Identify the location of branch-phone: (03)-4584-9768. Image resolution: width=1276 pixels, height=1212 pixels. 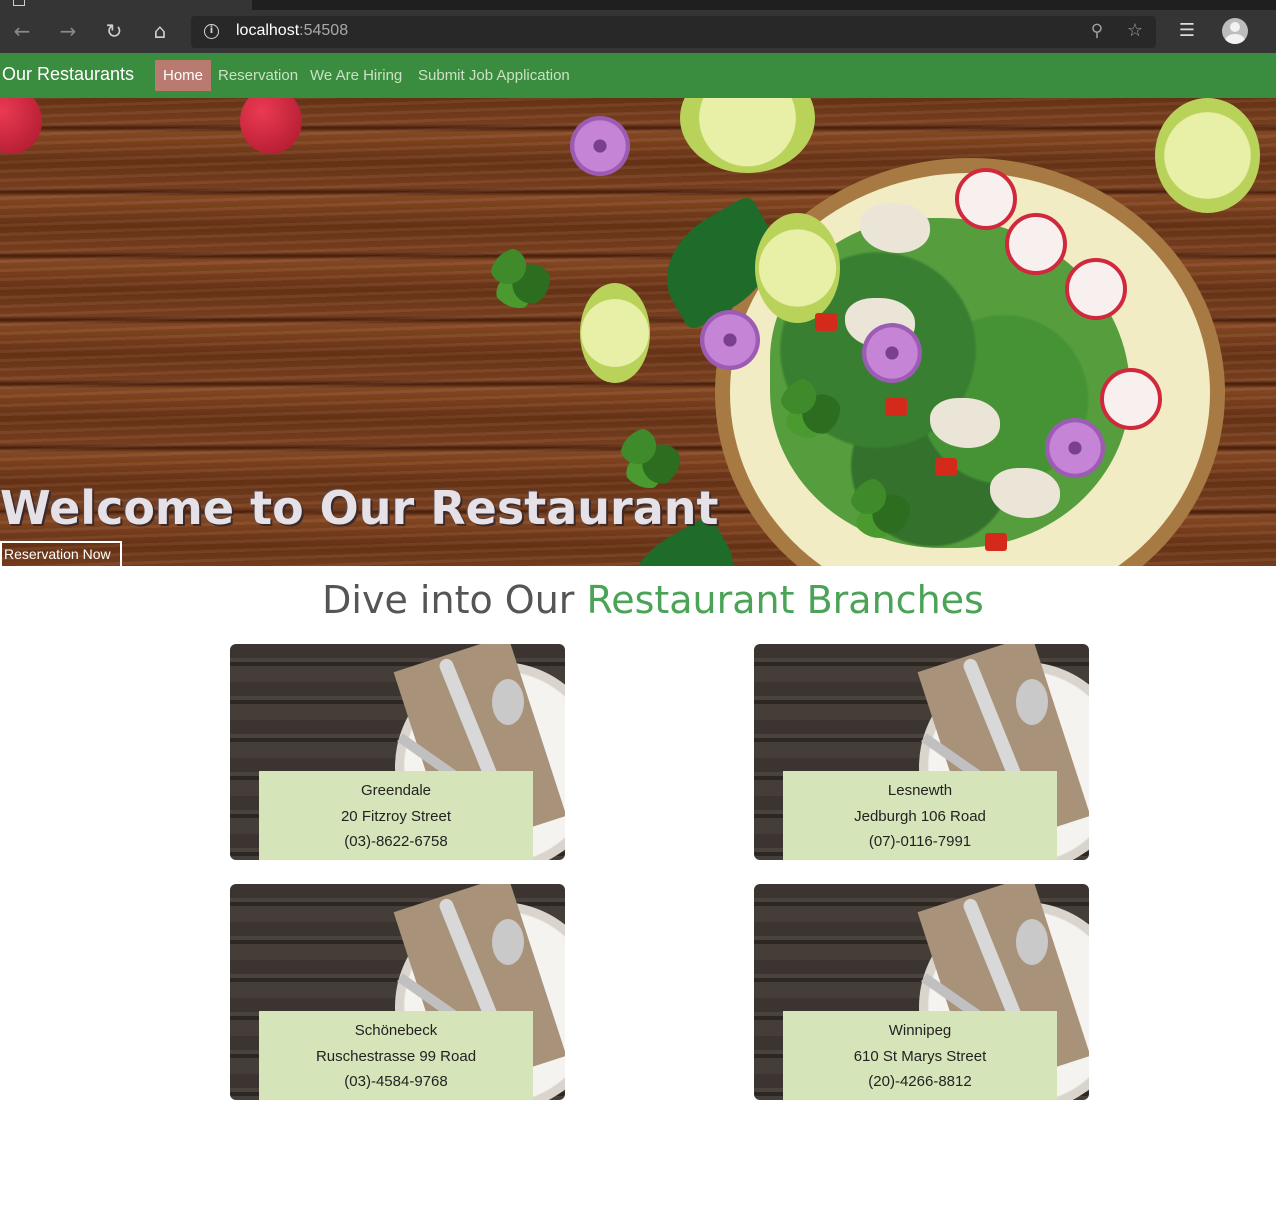
(396, 1081).